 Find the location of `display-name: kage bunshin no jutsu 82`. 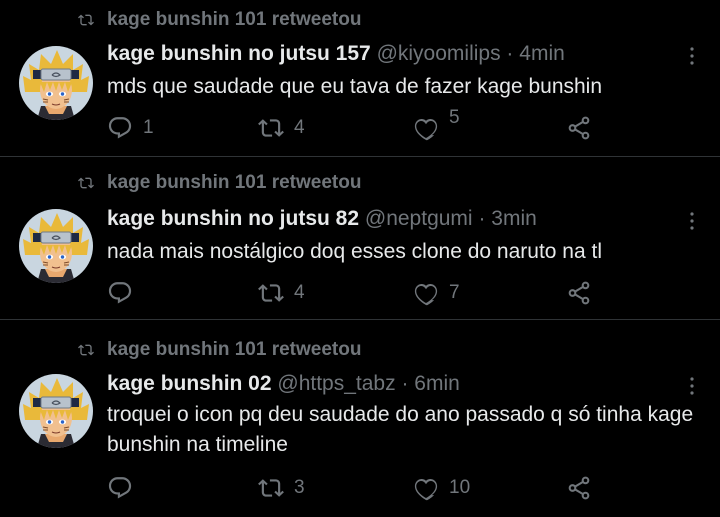

display-name: kage bunshin no jutsu 82 is located at coordinates (233, 218).